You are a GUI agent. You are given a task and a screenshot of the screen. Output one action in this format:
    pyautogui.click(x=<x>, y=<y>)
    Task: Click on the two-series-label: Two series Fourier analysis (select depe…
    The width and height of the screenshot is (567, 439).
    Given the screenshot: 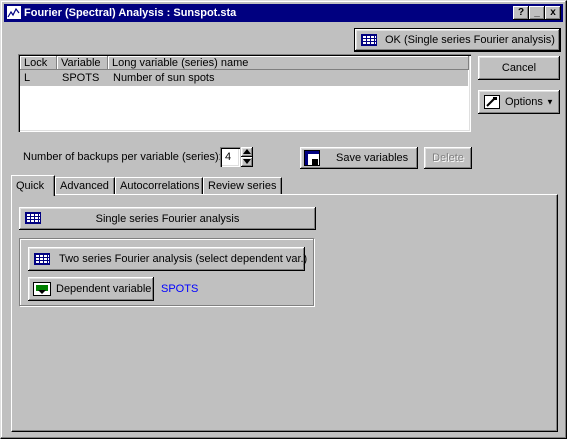 What is the action you would take?
    pyautogui.click(x=183, y=259)
    